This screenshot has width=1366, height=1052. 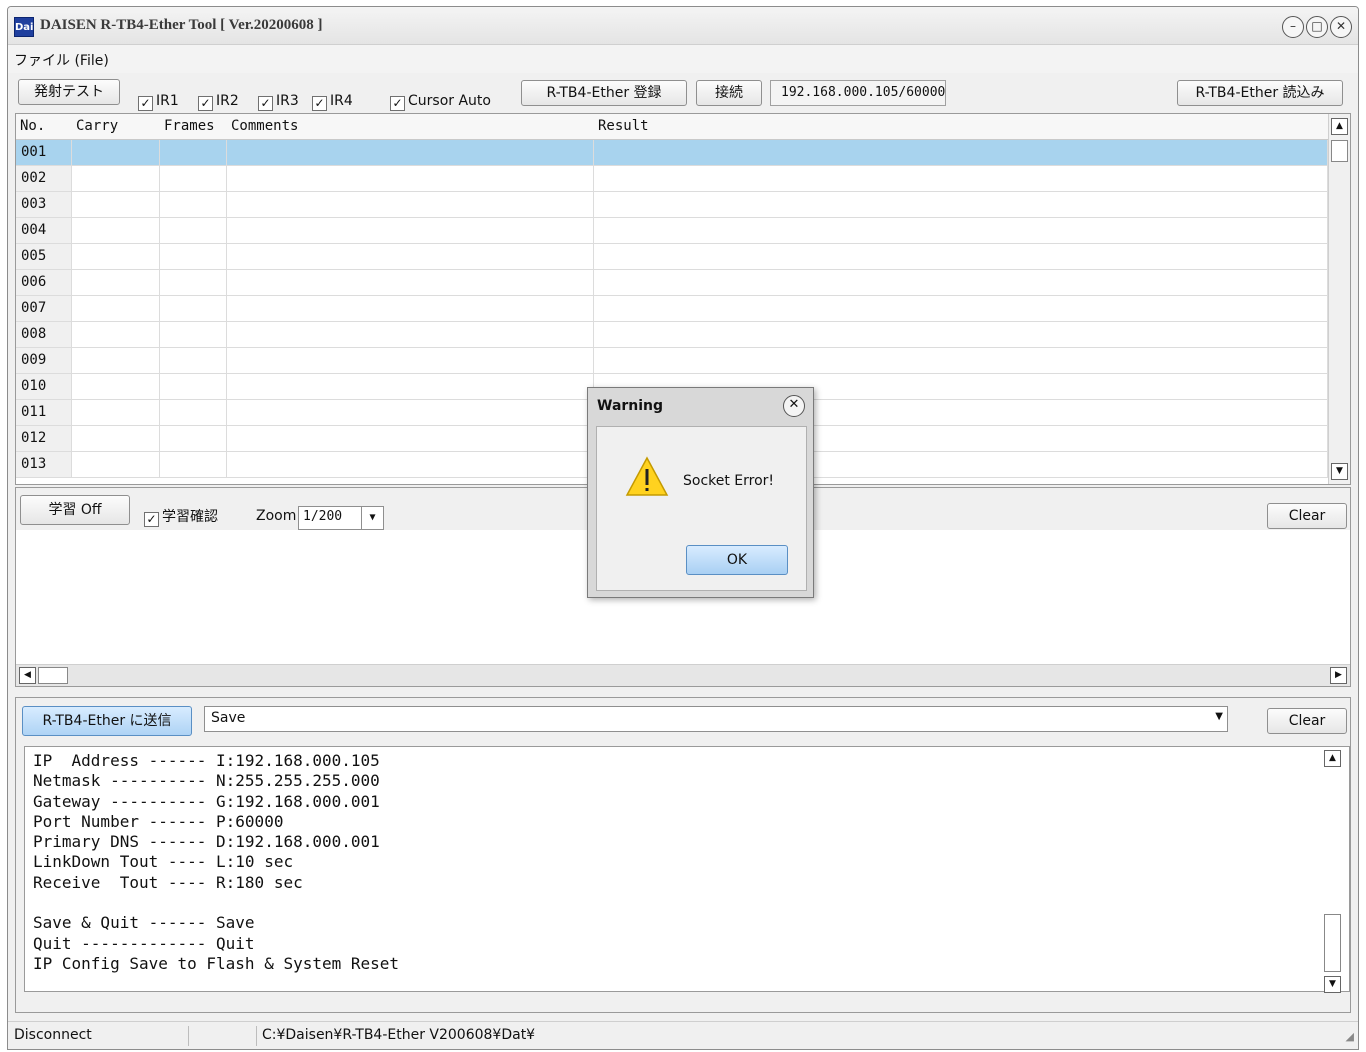 What do you see at coordinates (107, 721) in the screenshot?
I see `send-button: R-TB4-Ether に送信` at bounding box center [107, 721].